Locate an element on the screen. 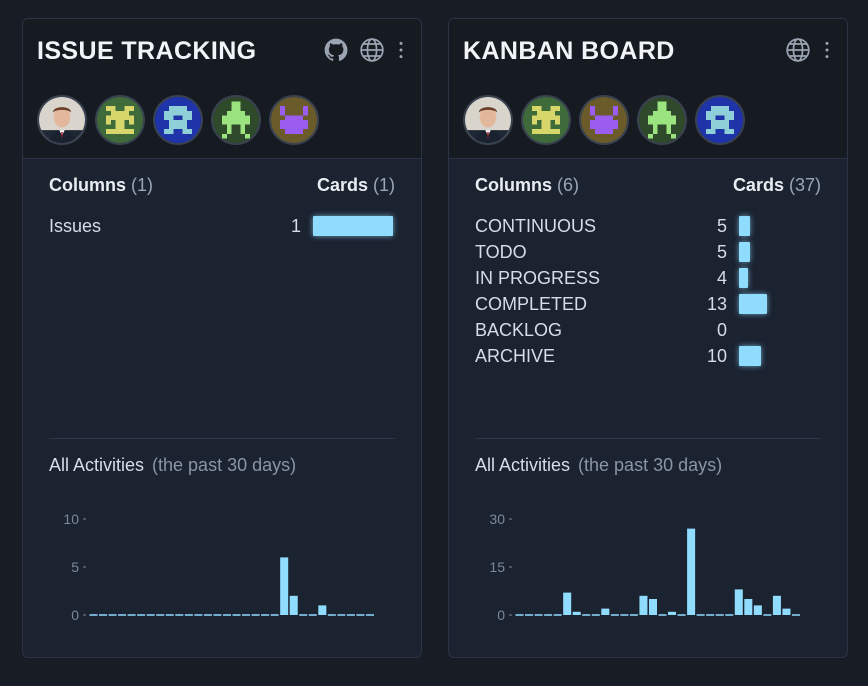 The width and height of the screenshot is (868, 686). y-tick-label: 10 is located at coordinates (71, 519).